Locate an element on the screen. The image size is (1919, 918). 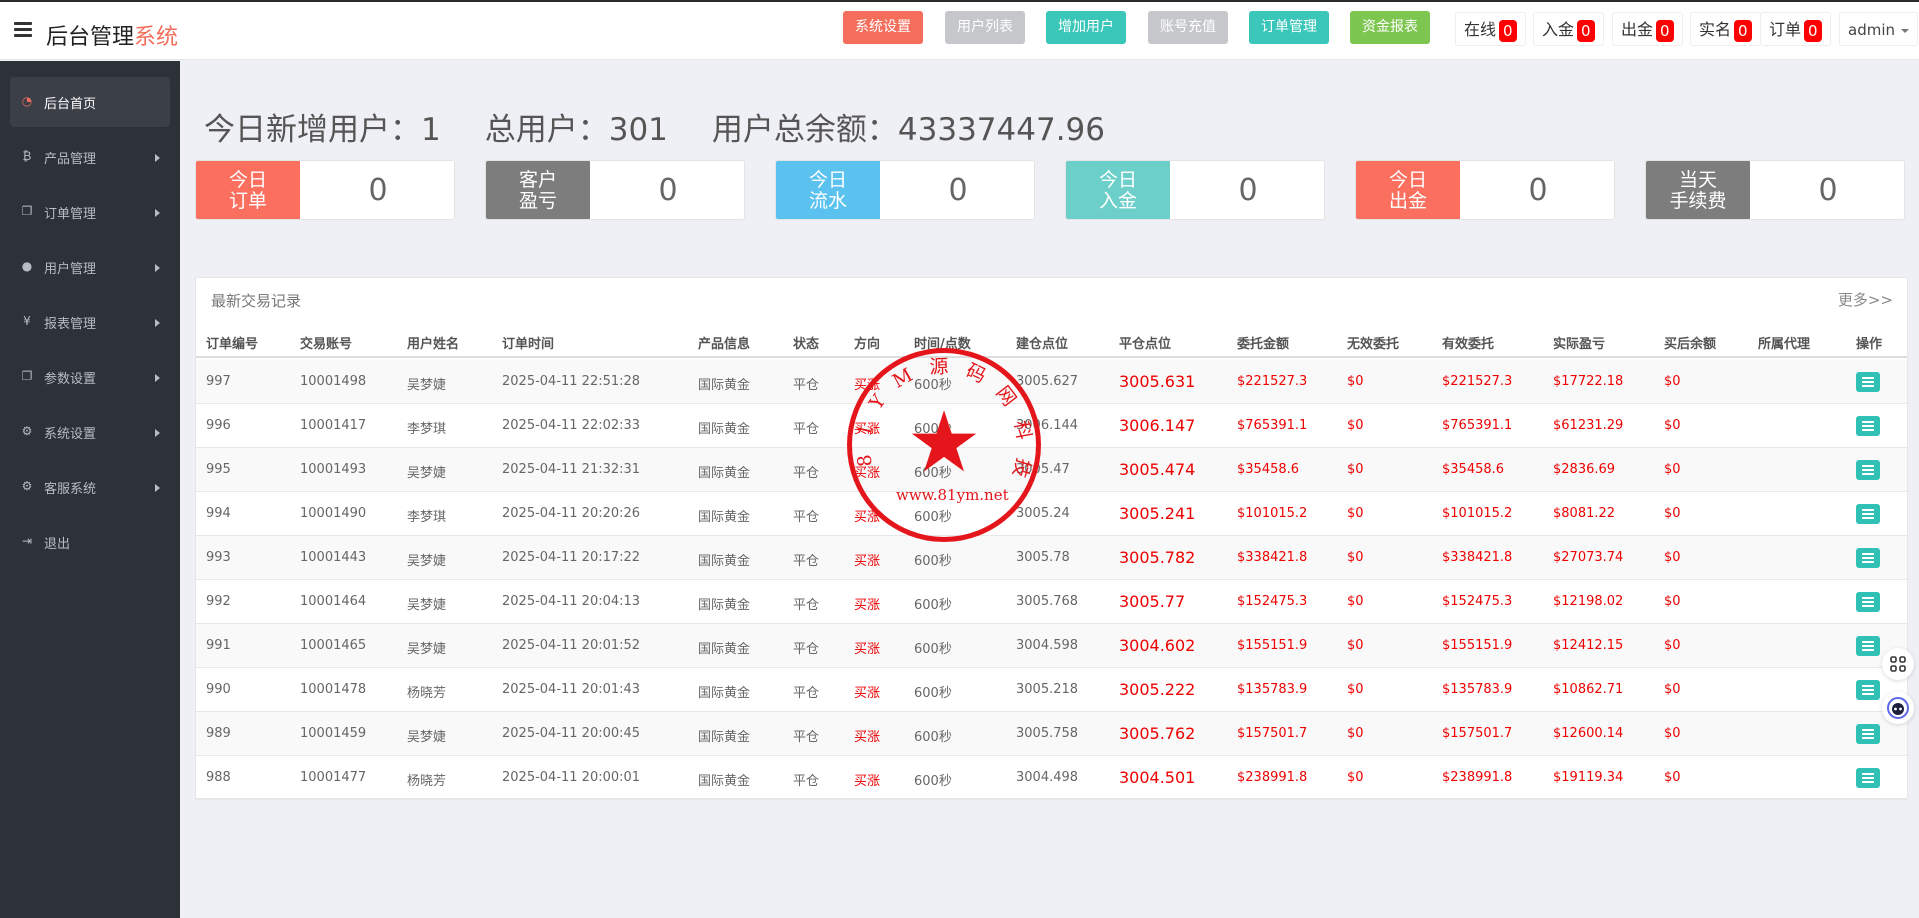
stat-pill: 出金 0 is located at coordinates (1647, 29).